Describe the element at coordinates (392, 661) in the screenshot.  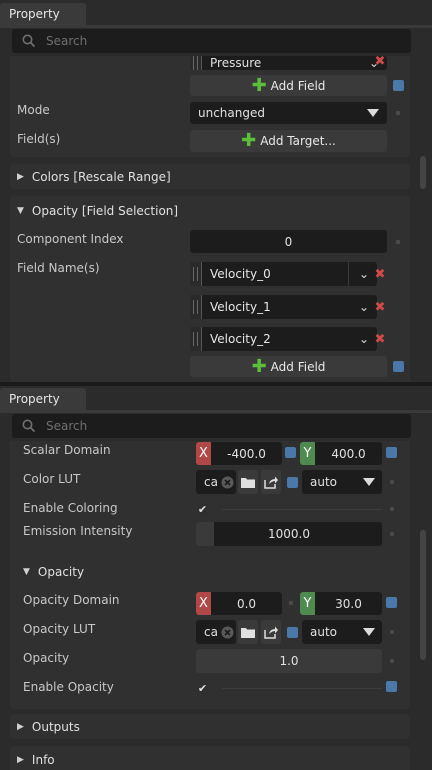
I see `opacity-dot` at that location.